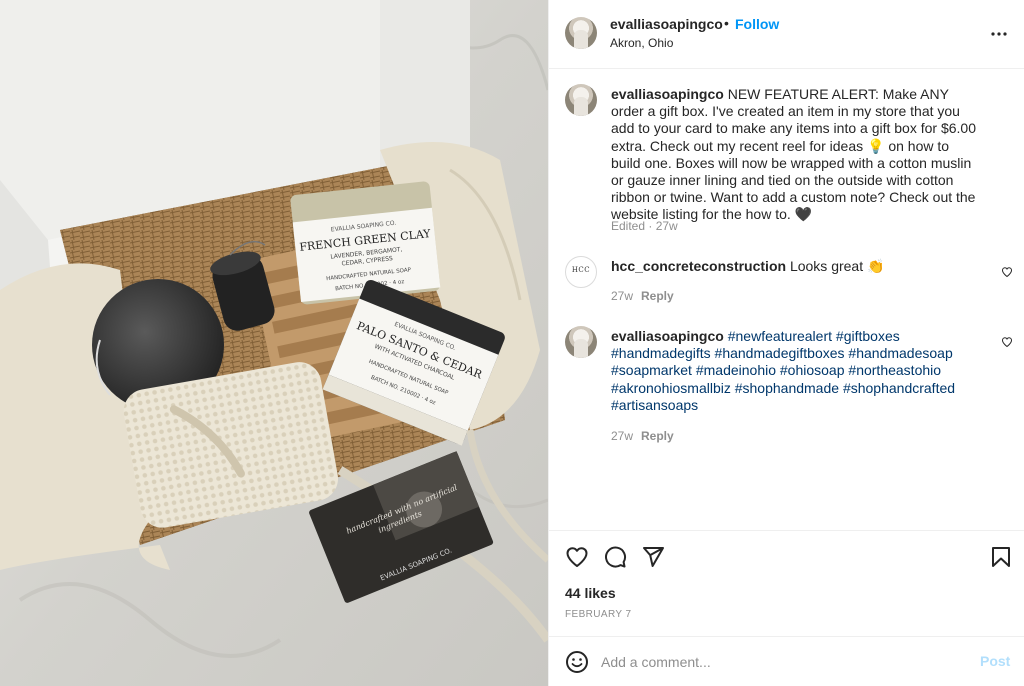  Describe the element at coordinates (835, 266) in the screenshot. I see `comment-body: Looks great 👏` at that location.